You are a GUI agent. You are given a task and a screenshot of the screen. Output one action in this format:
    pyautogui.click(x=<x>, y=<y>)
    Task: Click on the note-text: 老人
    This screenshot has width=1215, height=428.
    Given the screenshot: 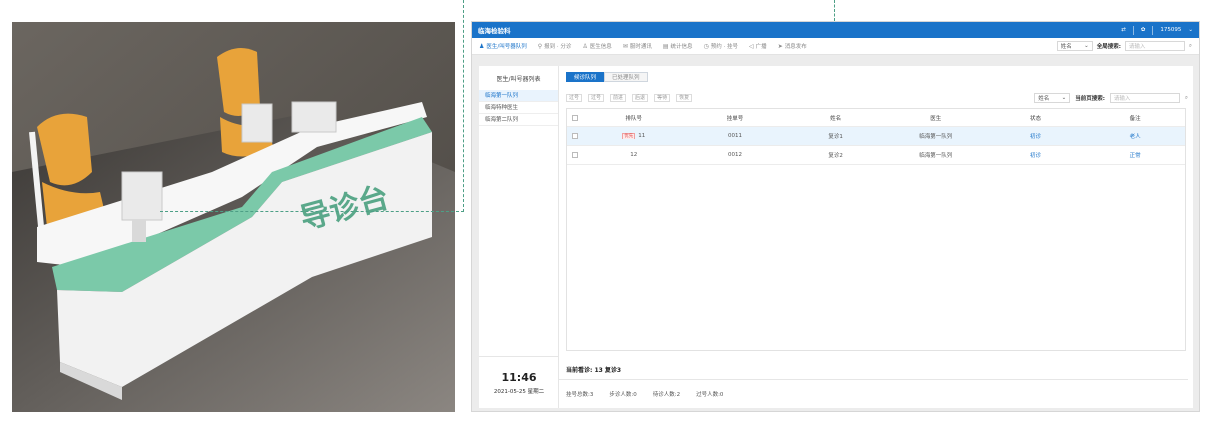 What is the action you would take?
    pyautogui.click(x=1135, y=137)
    